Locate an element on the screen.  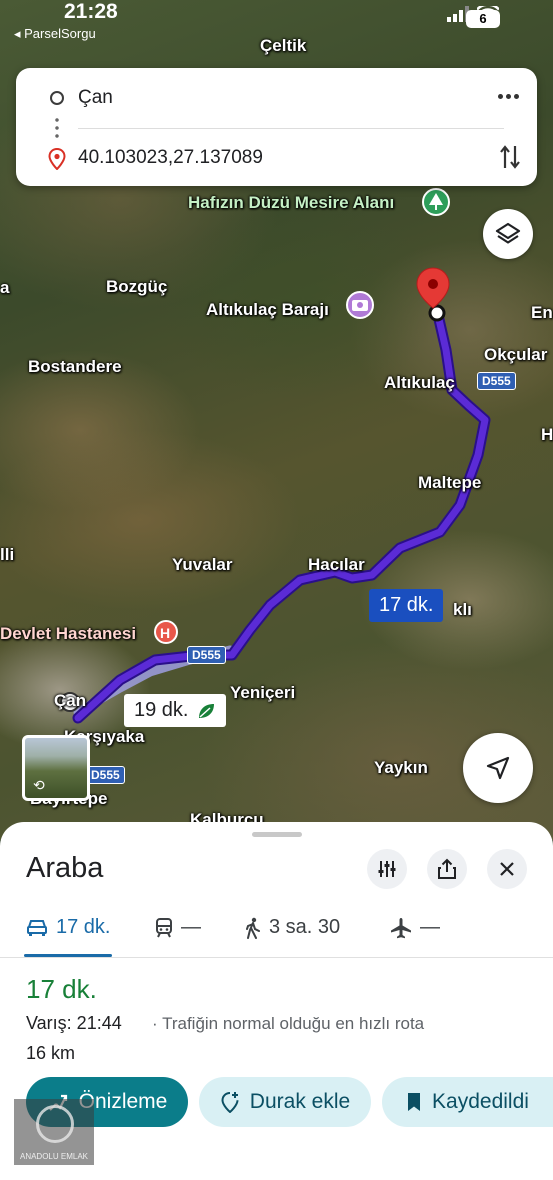
map-label: Hacılar is located at coordinates (336, 564).